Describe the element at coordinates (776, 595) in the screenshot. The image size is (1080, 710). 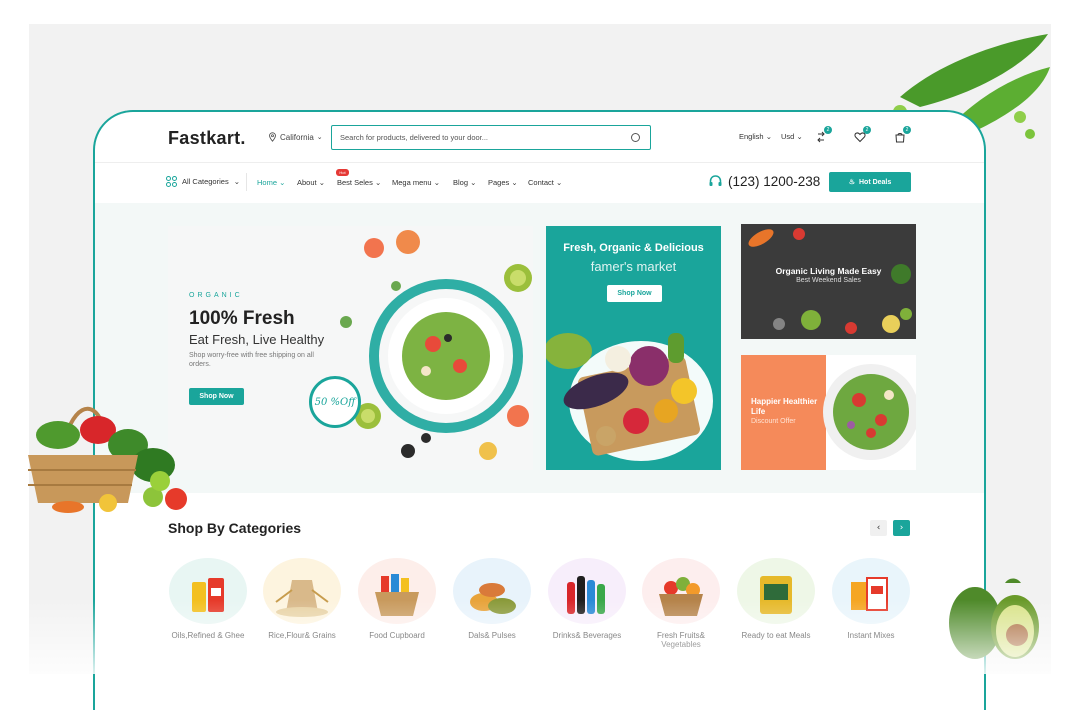
I see `meal-pack-image` at that location.